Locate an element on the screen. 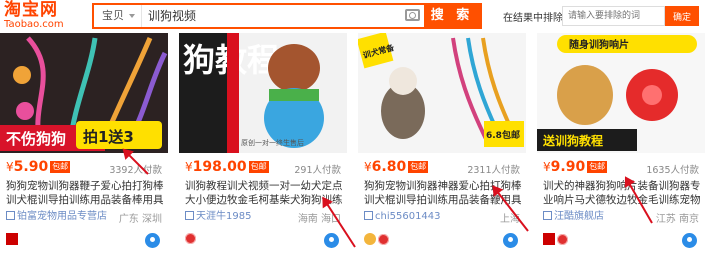  header: 淘宝网 Taobao.com 宝贝 训狗视频 搜 索 在结果中排除 确定 is located at coordinates (353, 16).